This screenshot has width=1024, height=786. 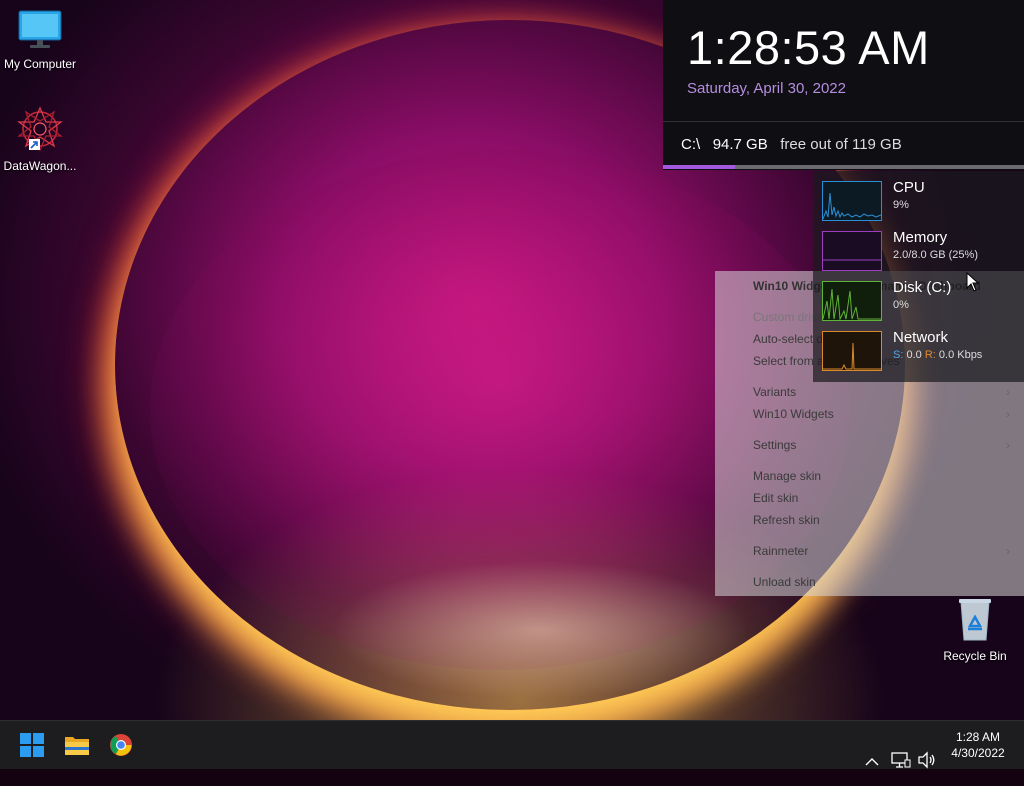 I want to click on network-graph, so click(x=852, y=351).